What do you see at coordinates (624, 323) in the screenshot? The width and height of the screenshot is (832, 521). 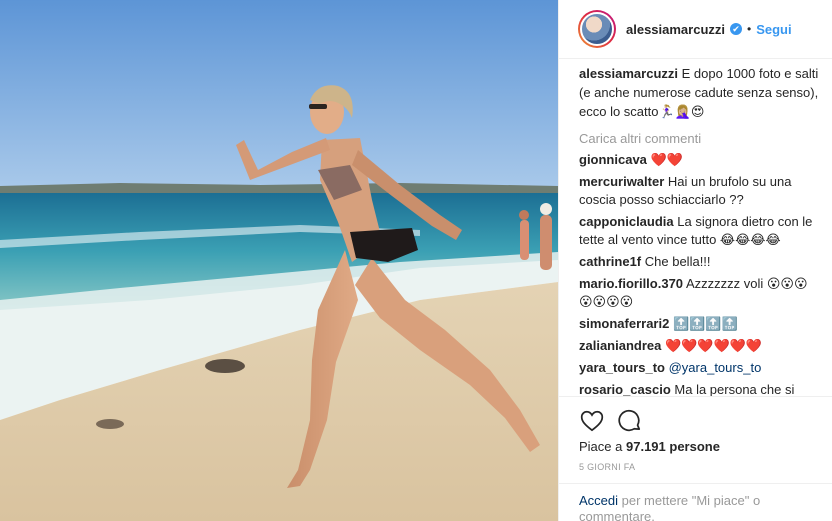 I see `comment-username: simonaferrari2` at bounding box center [624, 323].